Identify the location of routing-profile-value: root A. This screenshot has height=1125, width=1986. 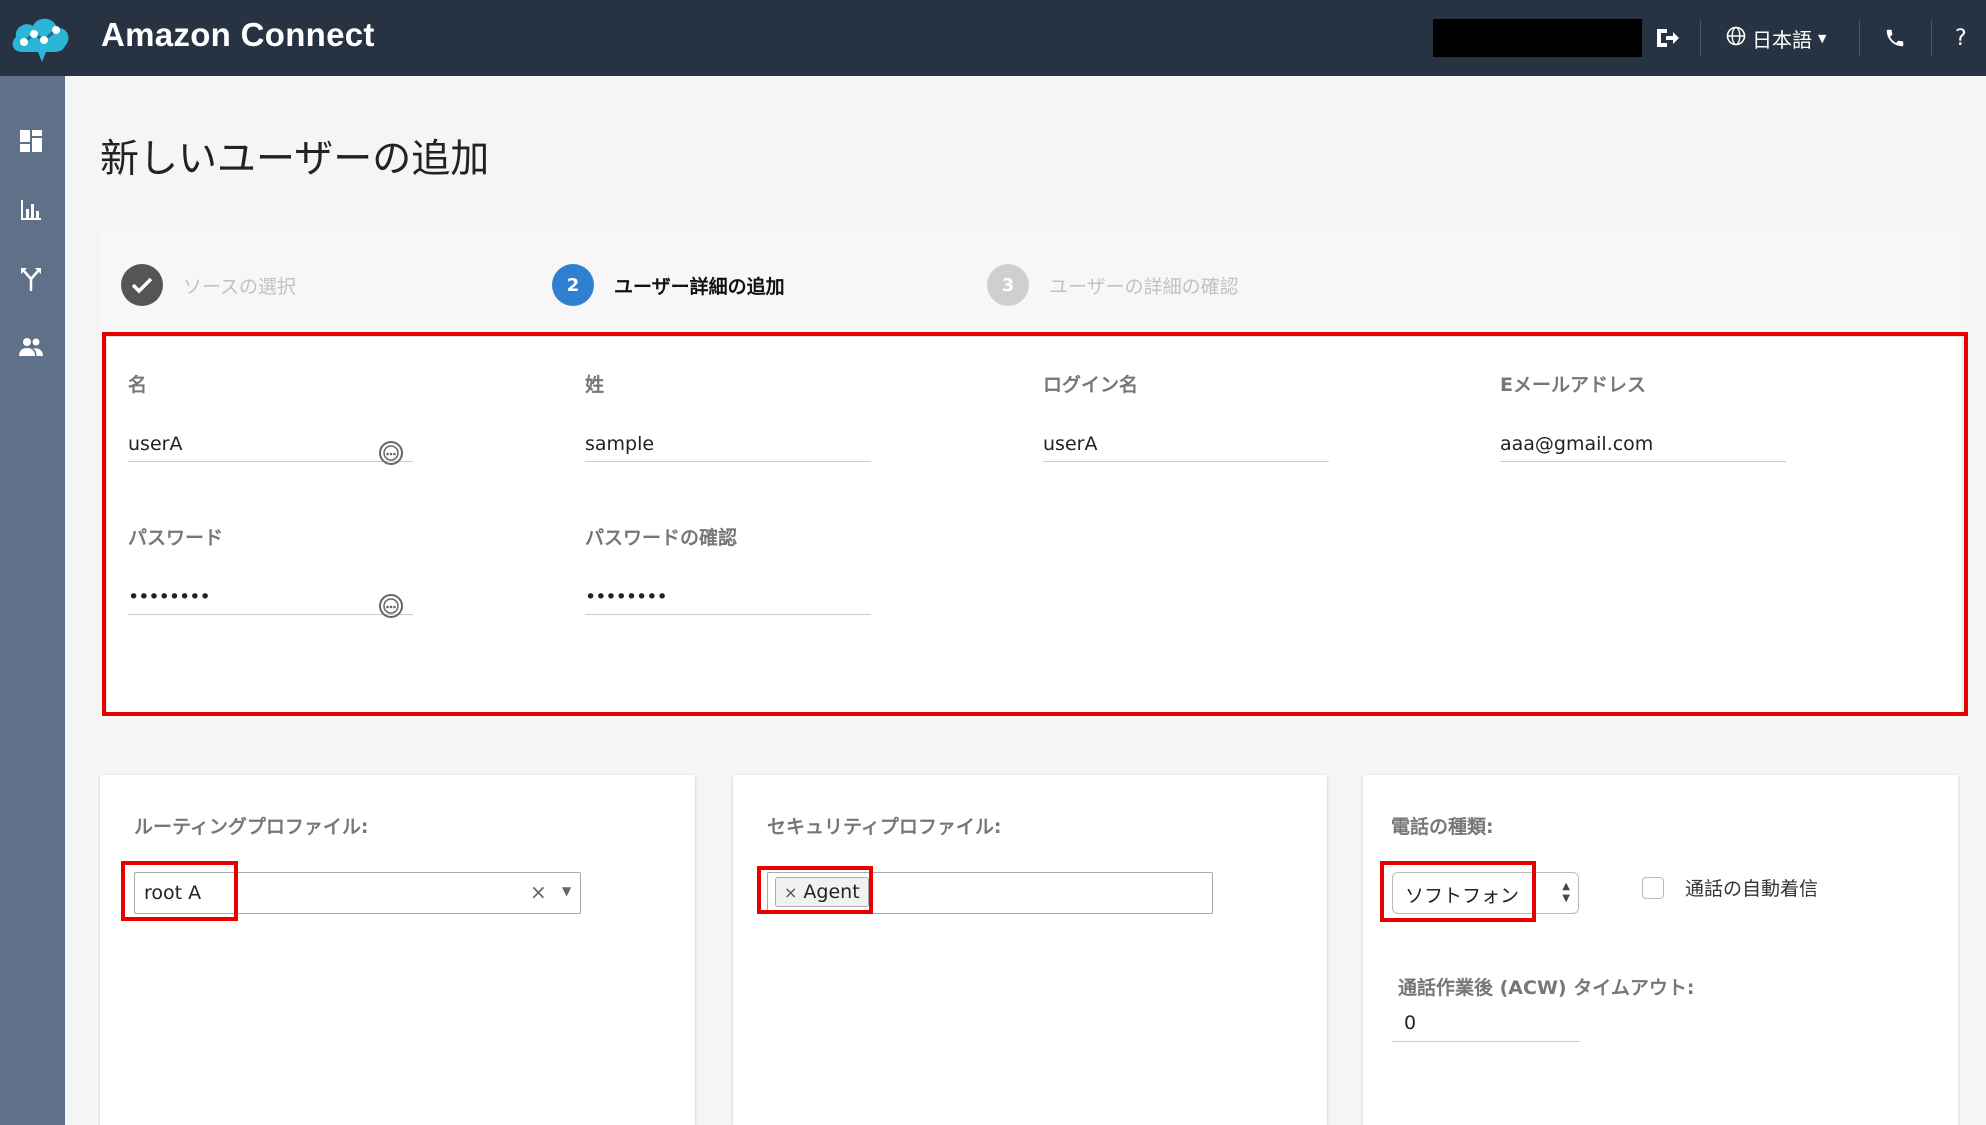
(173, 893).